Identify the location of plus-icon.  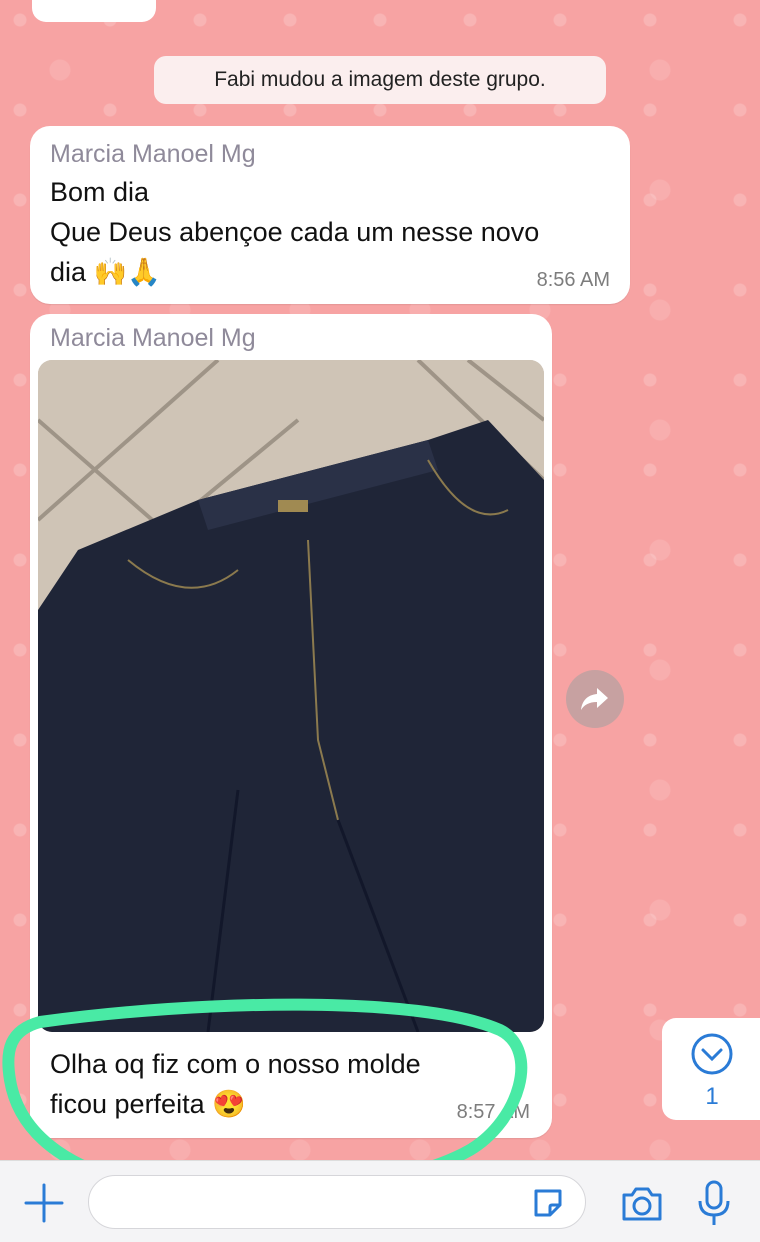
(44, 1203).